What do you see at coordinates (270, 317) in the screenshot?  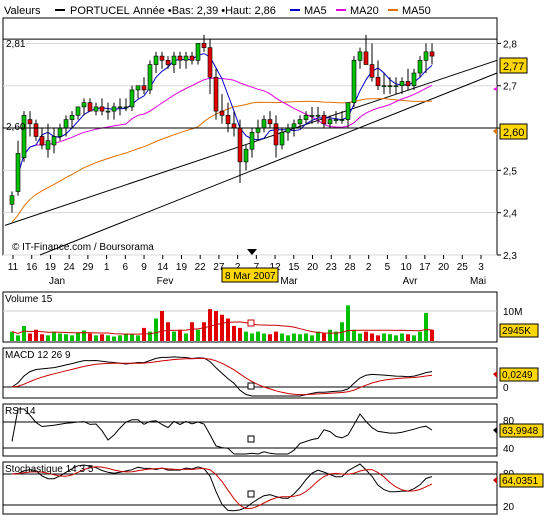 I see `volume-panel: Volume 15 10M 2945K` at bounding box center [270, 317].